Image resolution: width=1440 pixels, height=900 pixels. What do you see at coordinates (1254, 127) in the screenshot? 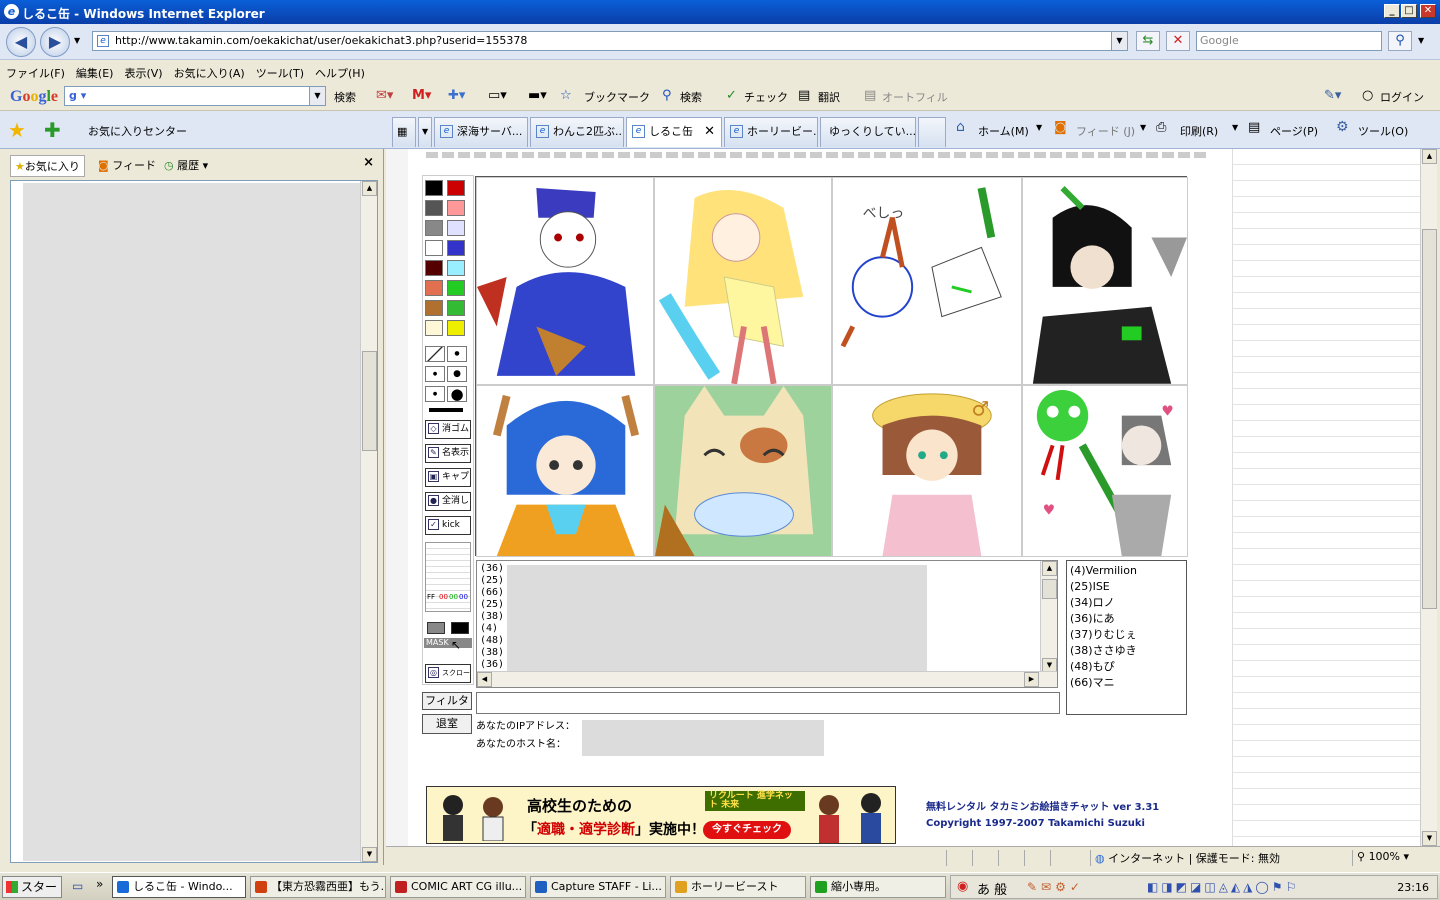
I see `page-icon: ▤` at bounding box center [1254, 127].